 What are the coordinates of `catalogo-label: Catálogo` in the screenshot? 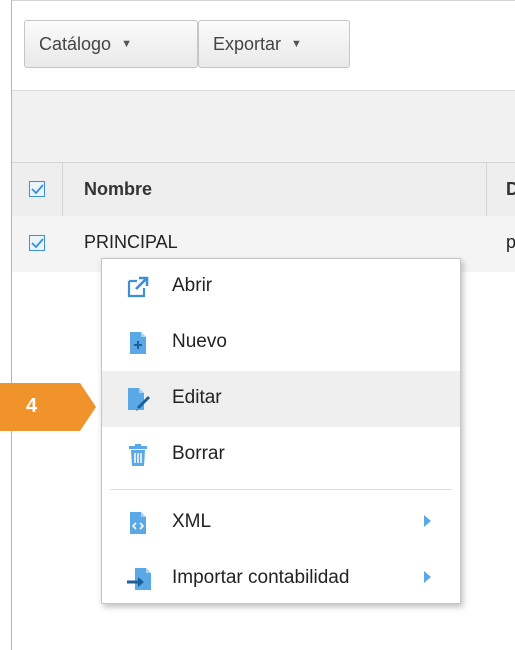 It's located at (75, 43).